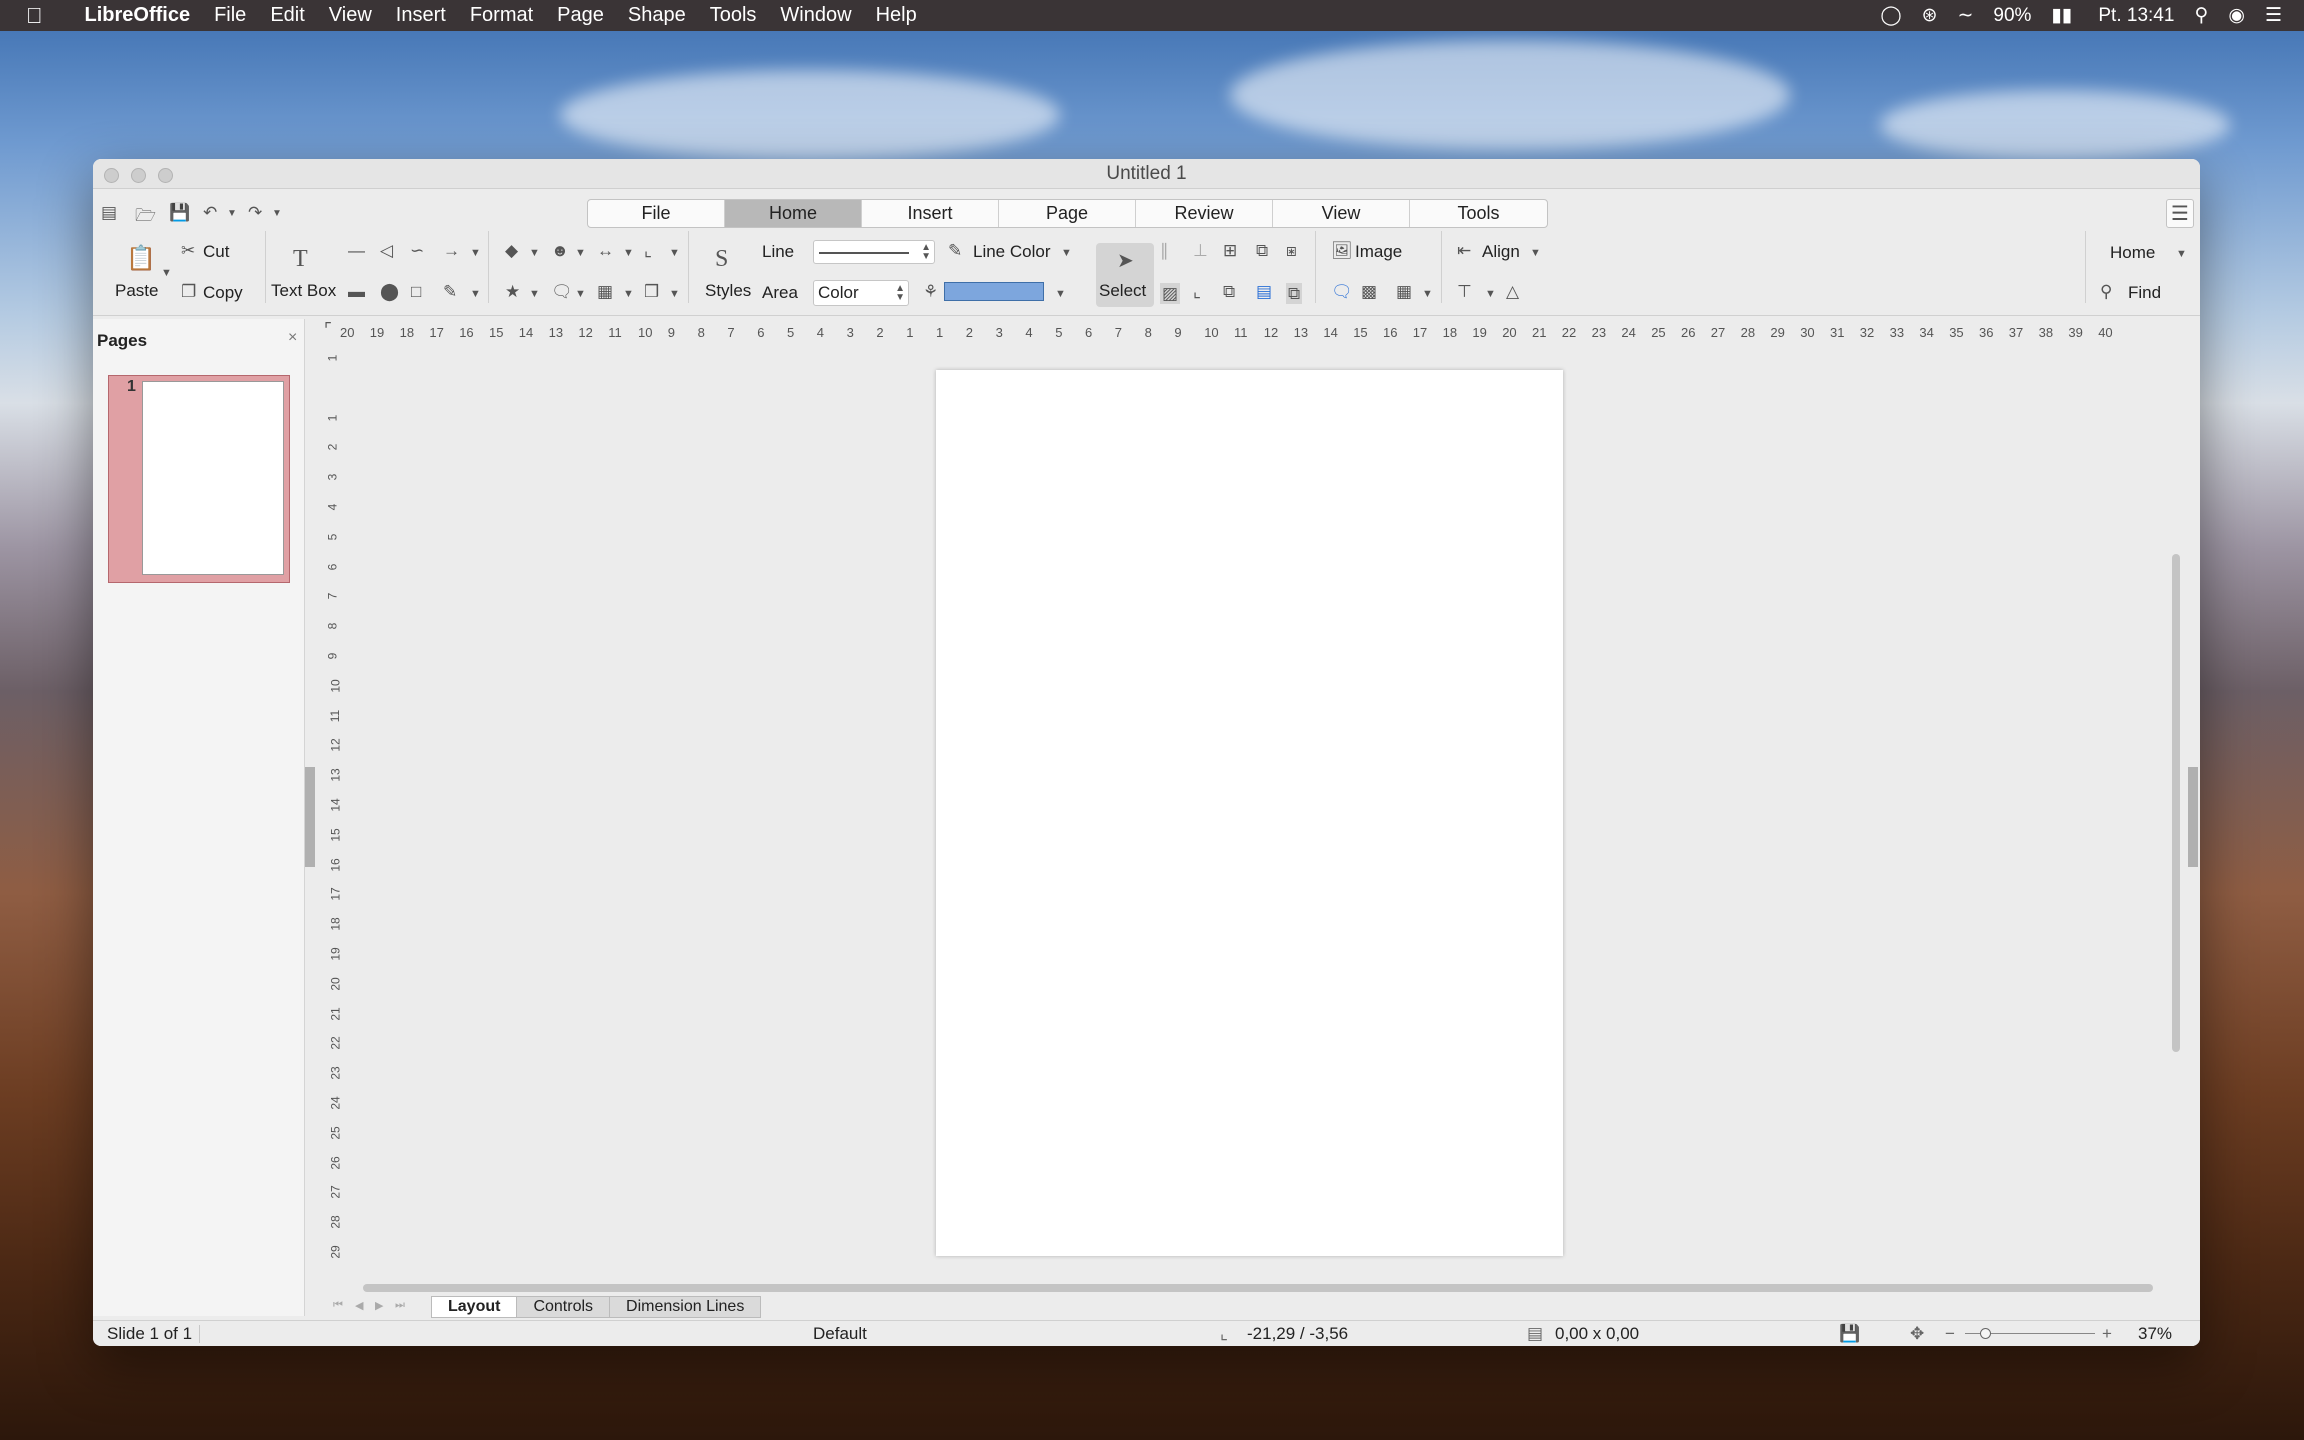 The height and width of the screenshot is (1440, 2304). I want to click on tab-insert: Insert, so click(930, 213).